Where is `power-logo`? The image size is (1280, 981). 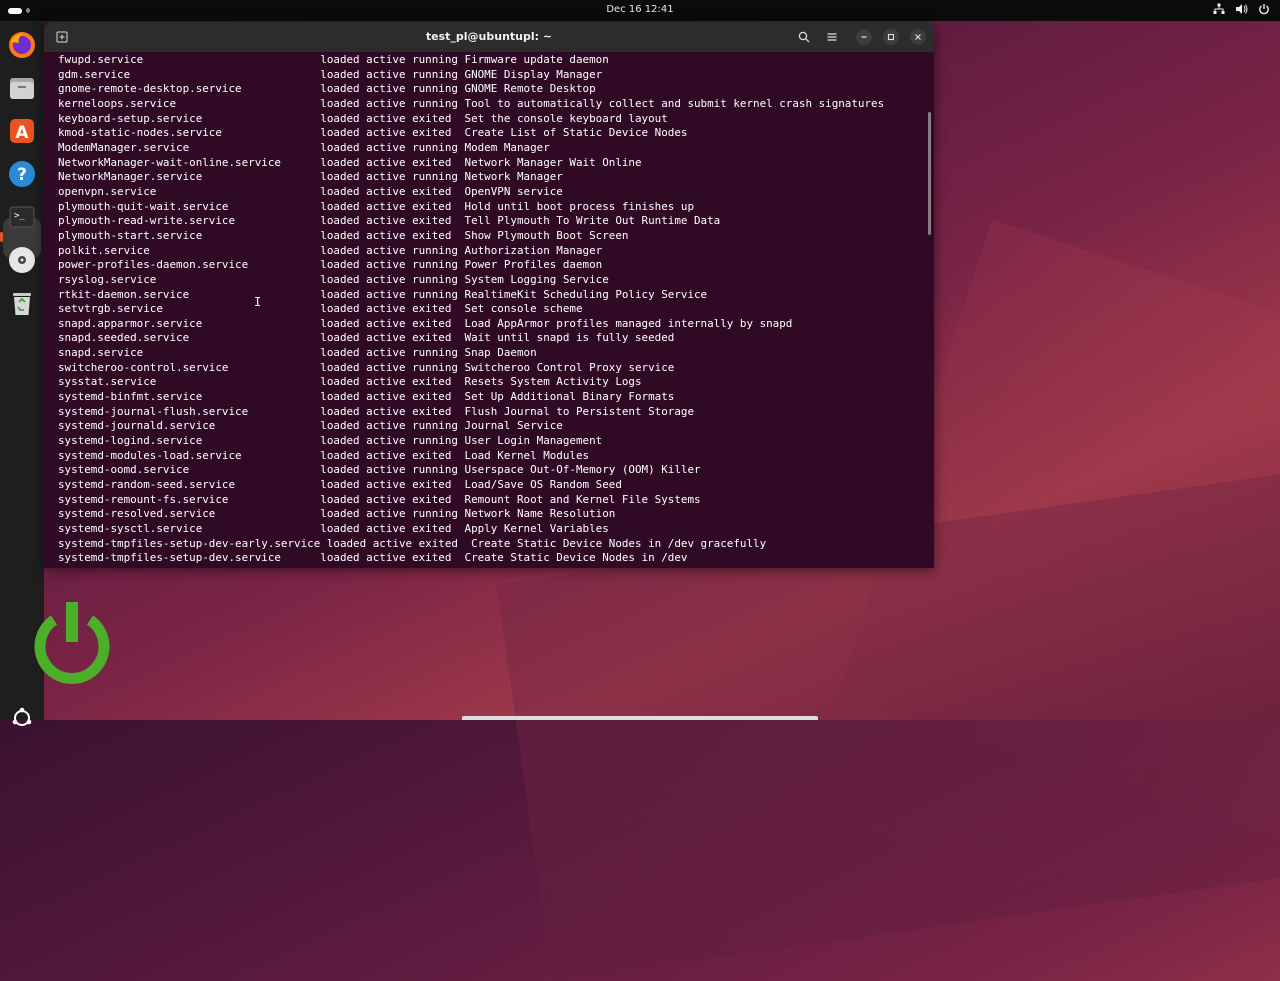 power-logo is located at coordinates (72, 643).